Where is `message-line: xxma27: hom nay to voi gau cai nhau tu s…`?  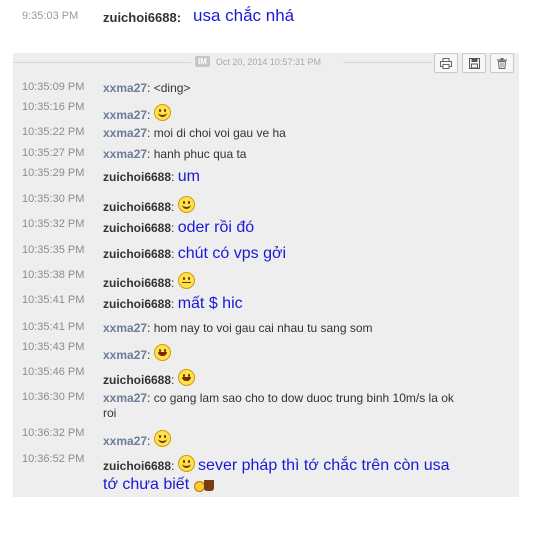
message-line: xxma27: hom nay to voi gau cai nhau tu s… is located at coordinates (238, 328).